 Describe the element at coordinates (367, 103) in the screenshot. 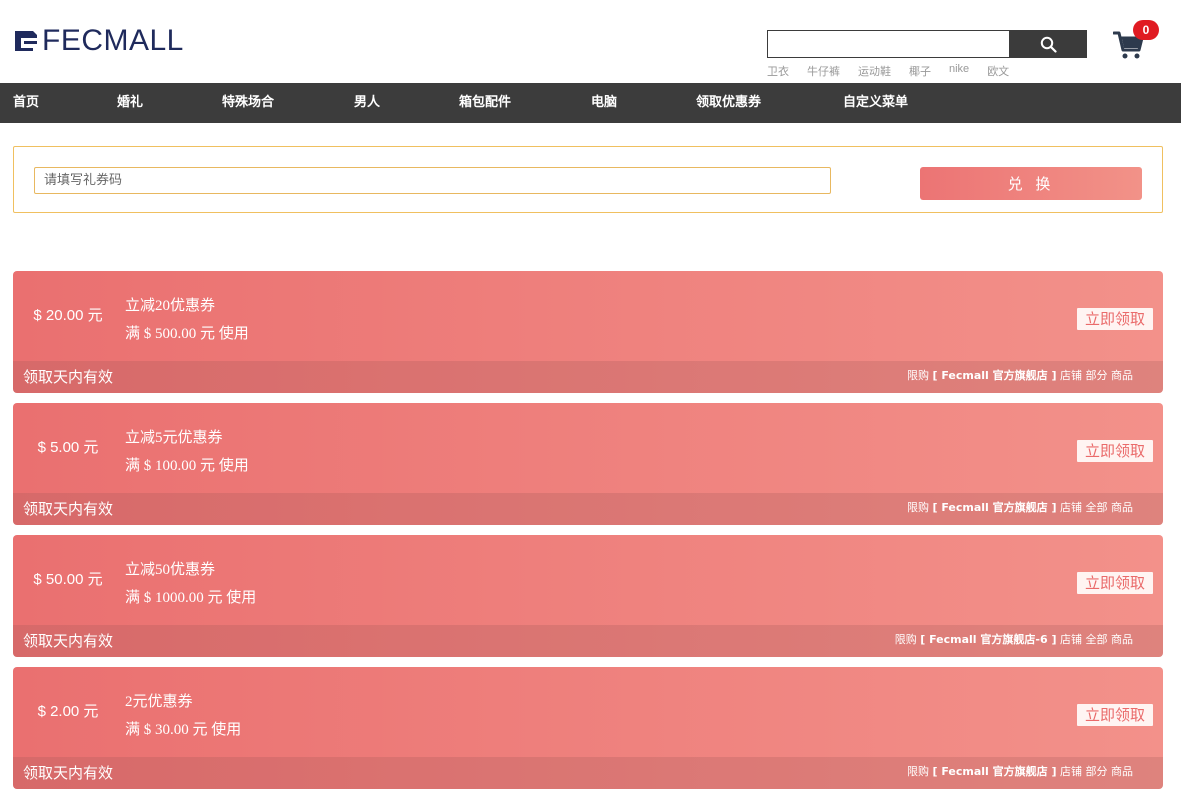

I see `nav-item-men: 男人` at that location.